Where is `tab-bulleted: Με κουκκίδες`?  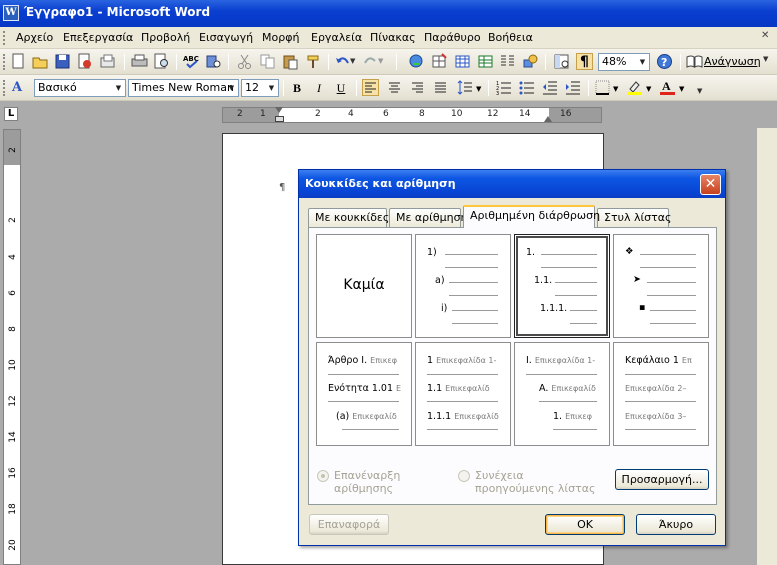 tab-bulleted: Με κουκκίδες is located at coordinates (348, 217).